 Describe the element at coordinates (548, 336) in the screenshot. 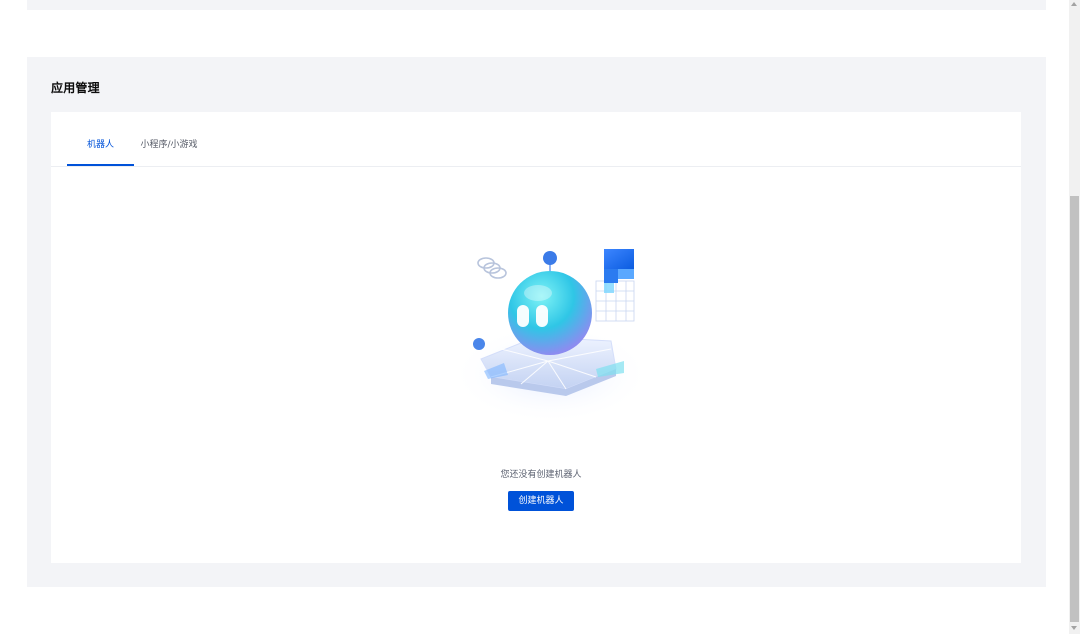

I see `robot-illustration-icon` at that location.